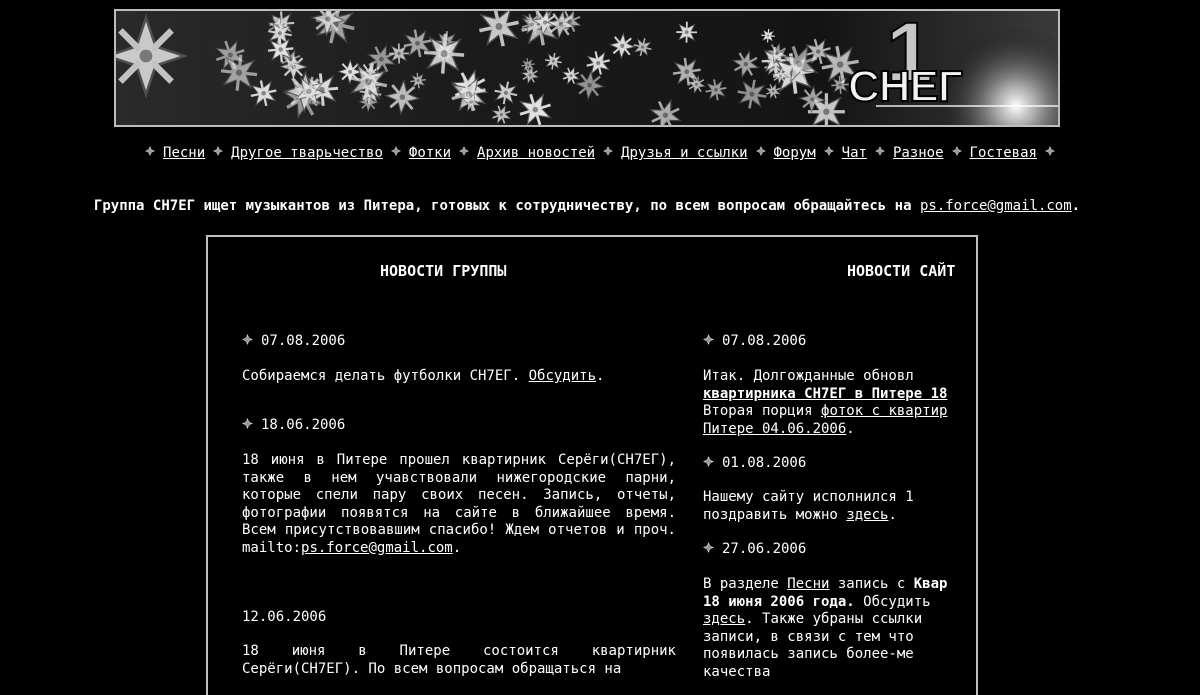 Image resolution: width=1200 pixels, height=695 pixels. What do you see at coordinates (918, 153) in the screenshot?
I see `nav-link: Разное` at bounding box center [918, 153].